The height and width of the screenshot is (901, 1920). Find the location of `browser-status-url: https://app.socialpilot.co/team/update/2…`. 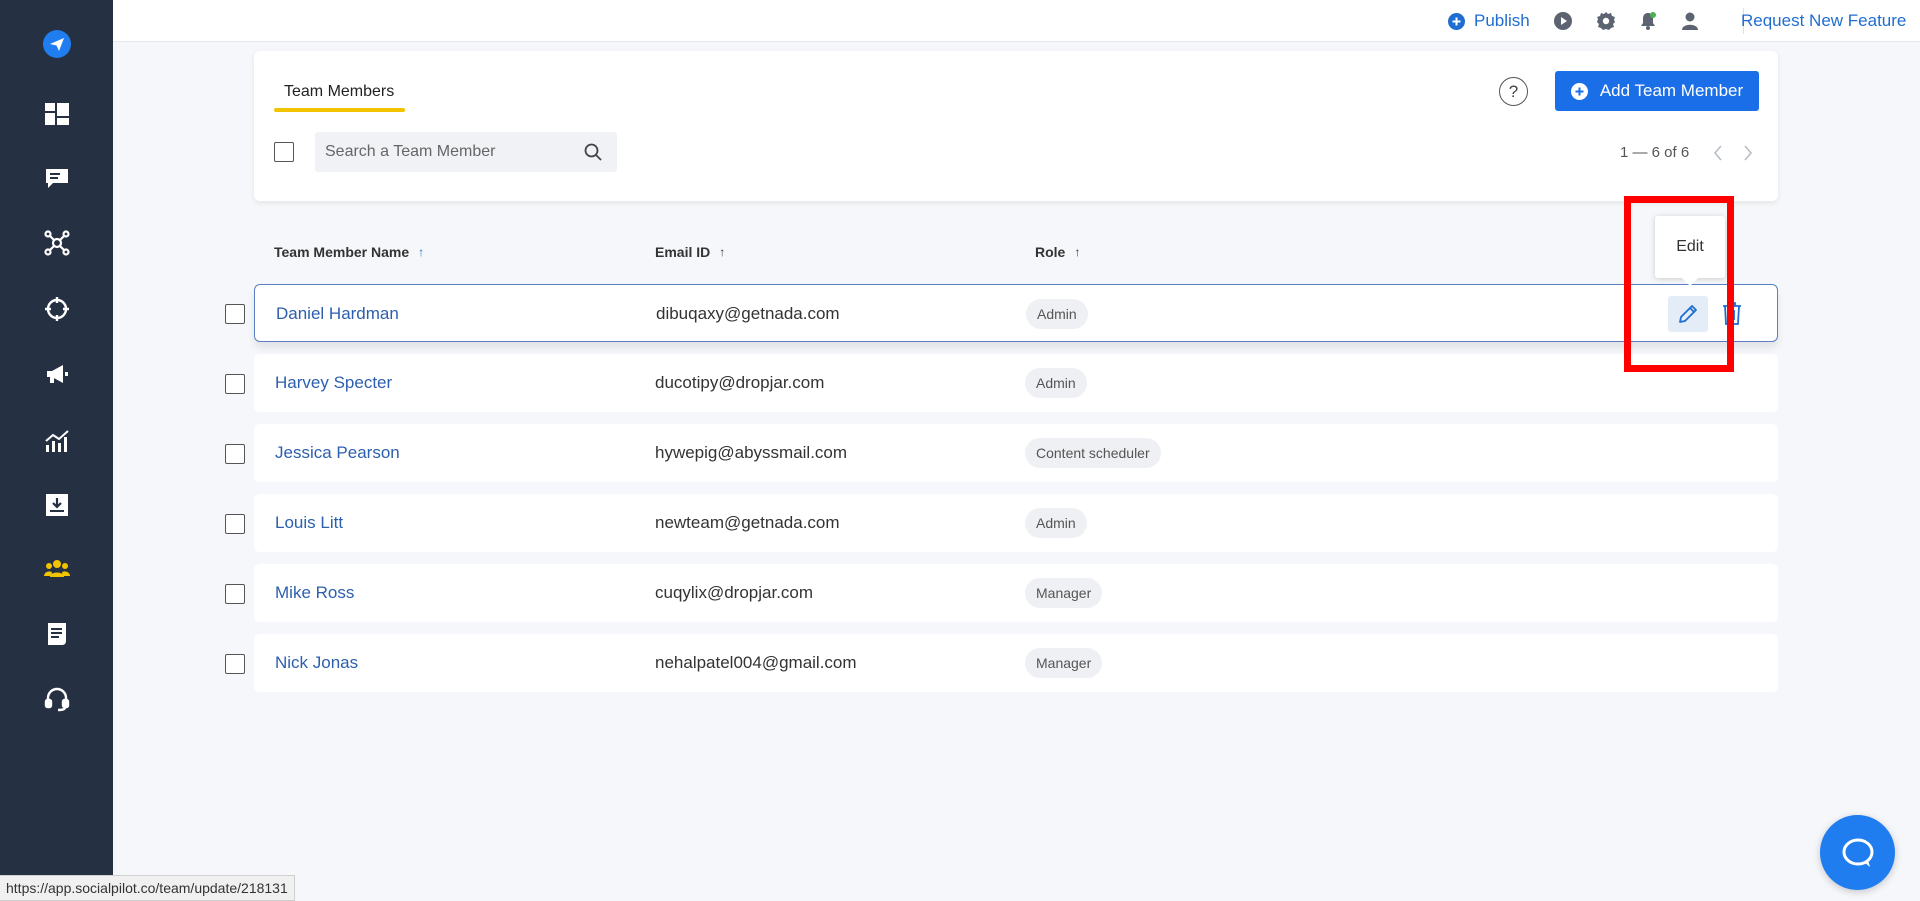

browser-status-url: https://app.socialpilot.co/team/update/2… is located at coordinates (147, 888).